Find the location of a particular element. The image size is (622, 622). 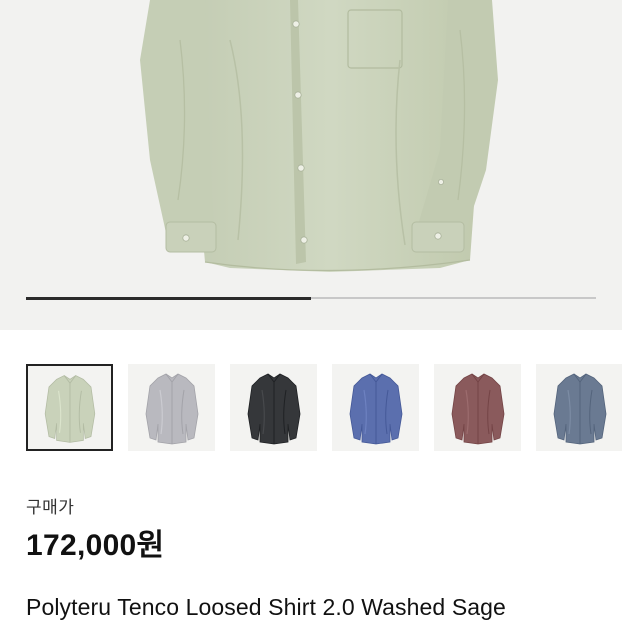

thumbnail-blue is located at coordinates (375, 407).